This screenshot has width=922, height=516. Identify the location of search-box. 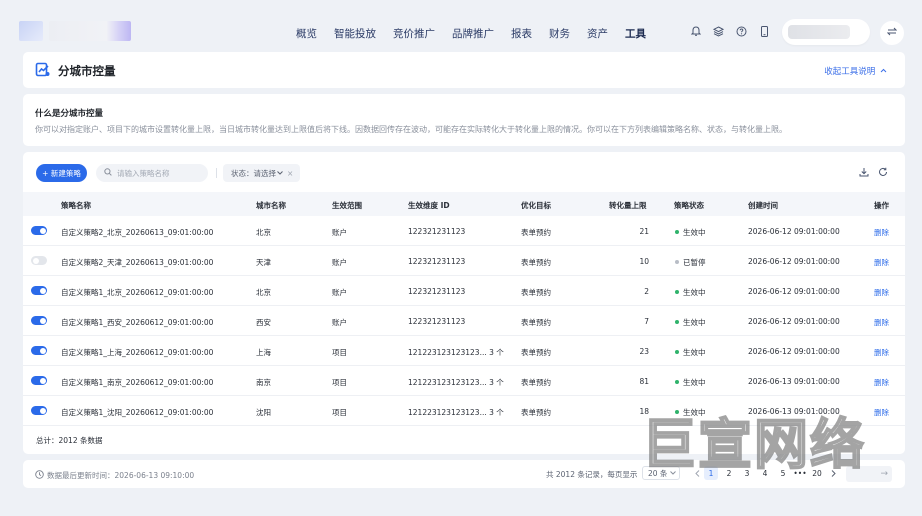
(152, 173).